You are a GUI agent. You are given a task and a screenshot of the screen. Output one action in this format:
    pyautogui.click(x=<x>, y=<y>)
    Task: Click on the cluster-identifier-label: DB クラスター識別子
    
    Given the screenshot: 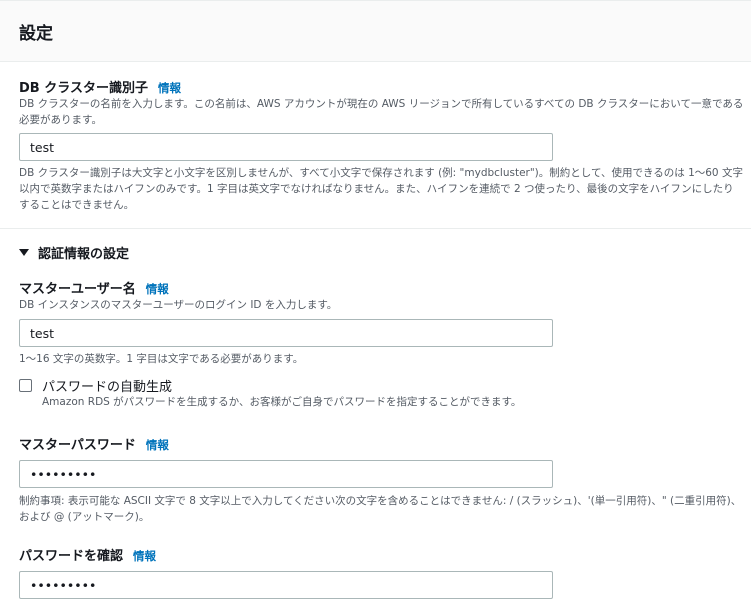 What is the action you would take?
    pyautogui.click(x=83, y=88)
    